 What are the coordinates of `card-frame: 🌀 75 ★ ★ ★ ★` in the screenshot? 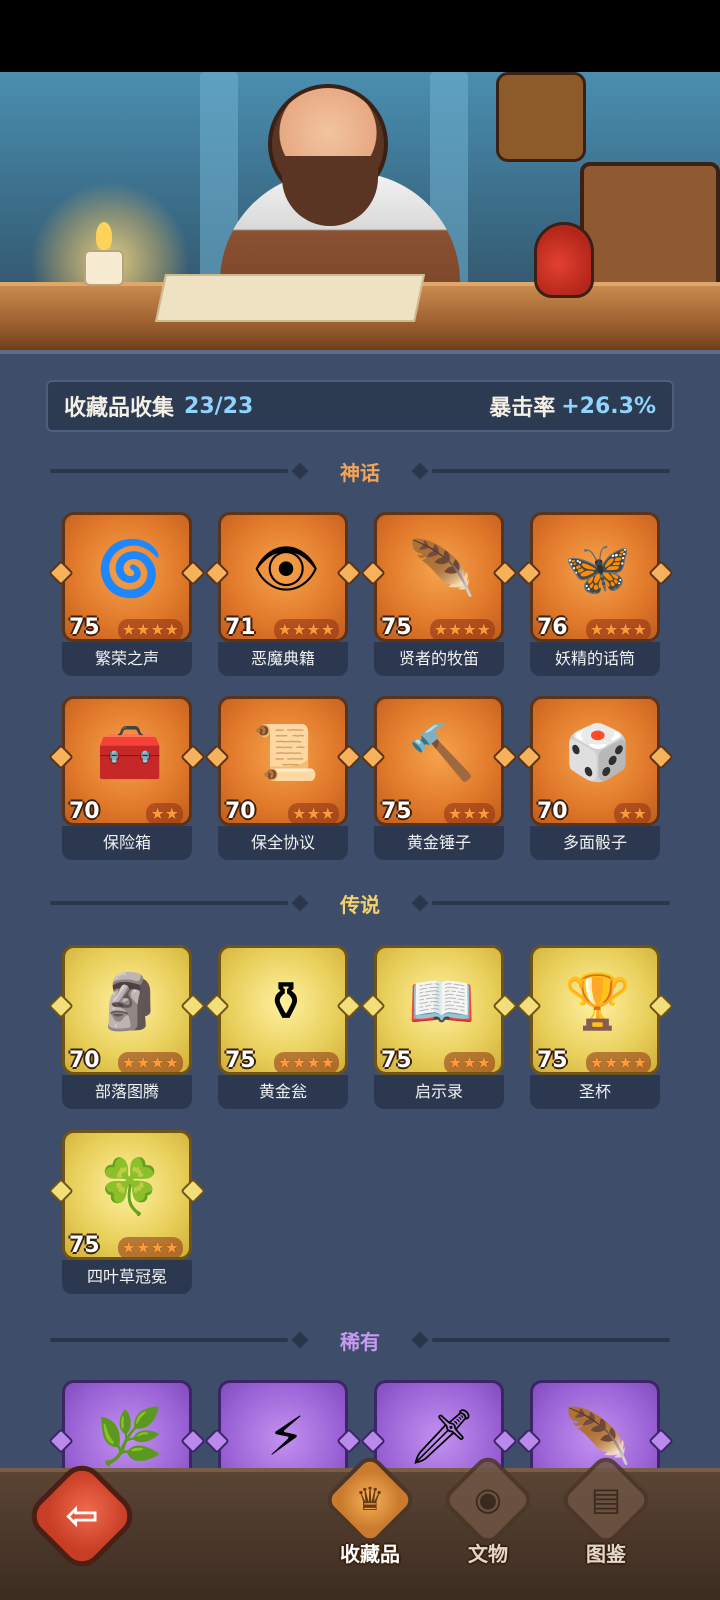 It's located at (127, 577).